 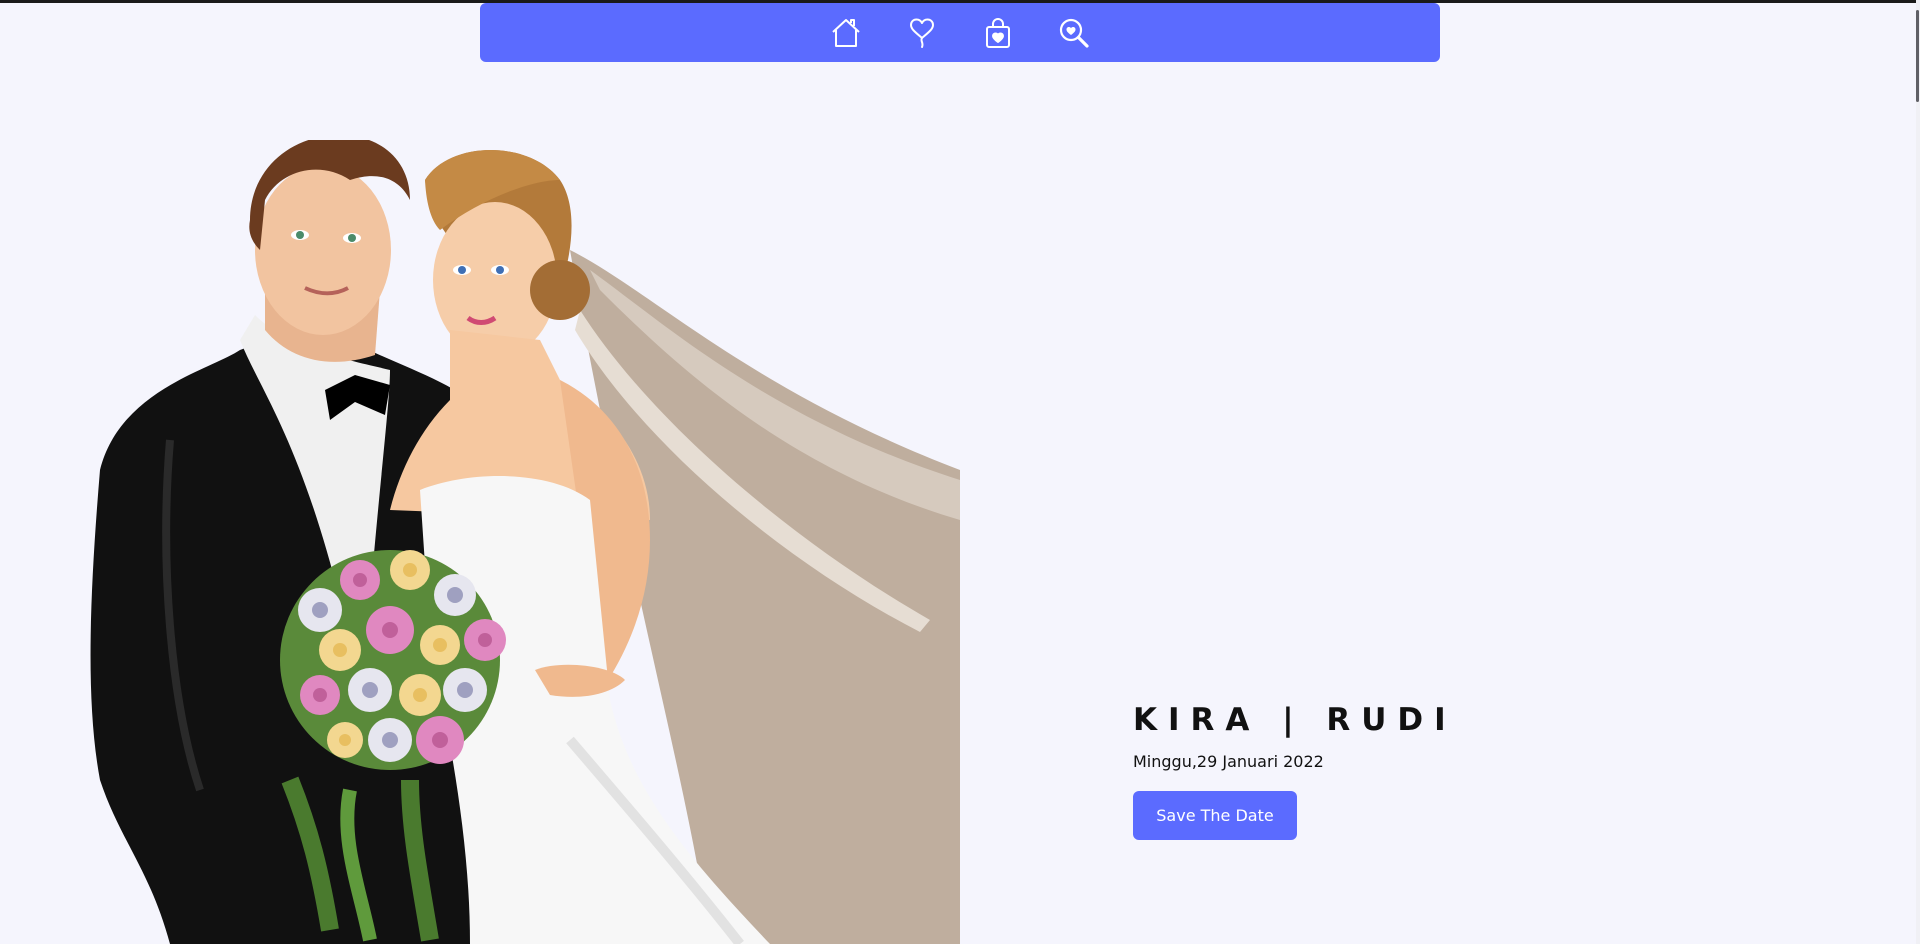 I want to click on nav-home, so click(x=846, y=33).